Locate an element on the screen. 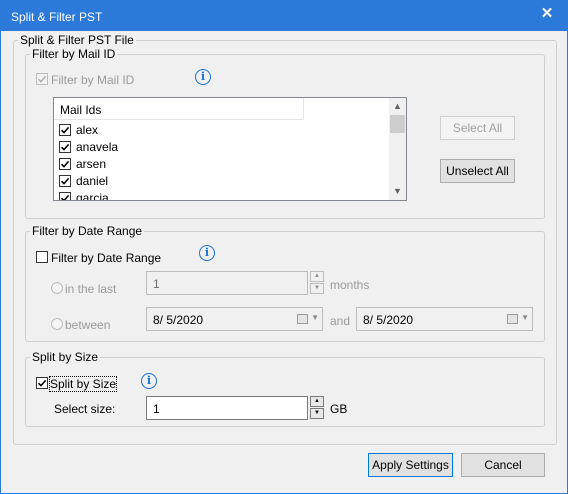 The width and height of the screenshot is (568, 494). months-stepper: ▲ ▼ is located at coordinates (317, 283).